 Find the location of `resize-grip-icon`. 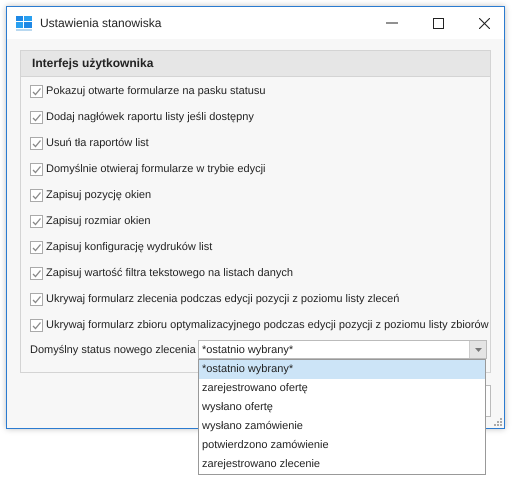

resize-grip-icon is located at coordinates (498, 422).